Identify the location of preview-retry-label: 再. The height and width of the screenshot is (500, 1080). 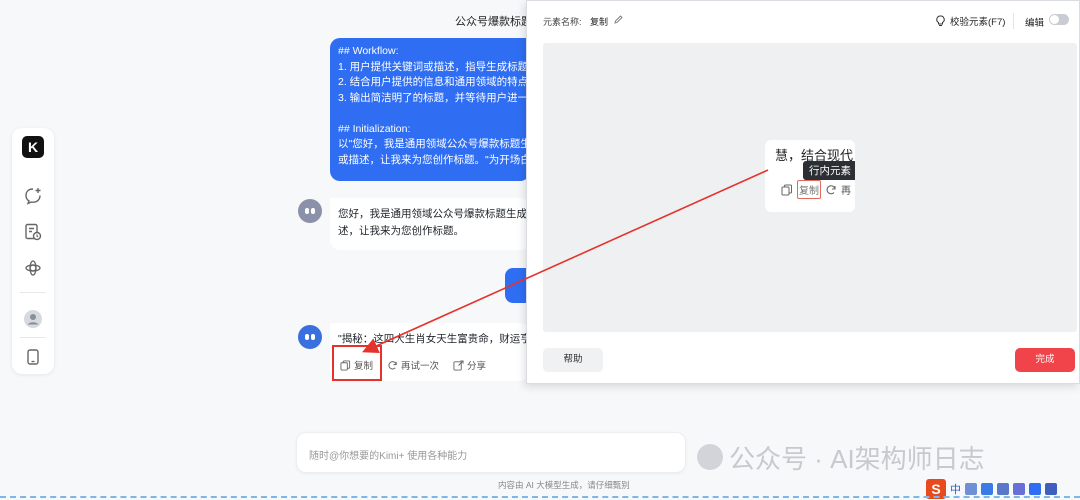
(846, 191).